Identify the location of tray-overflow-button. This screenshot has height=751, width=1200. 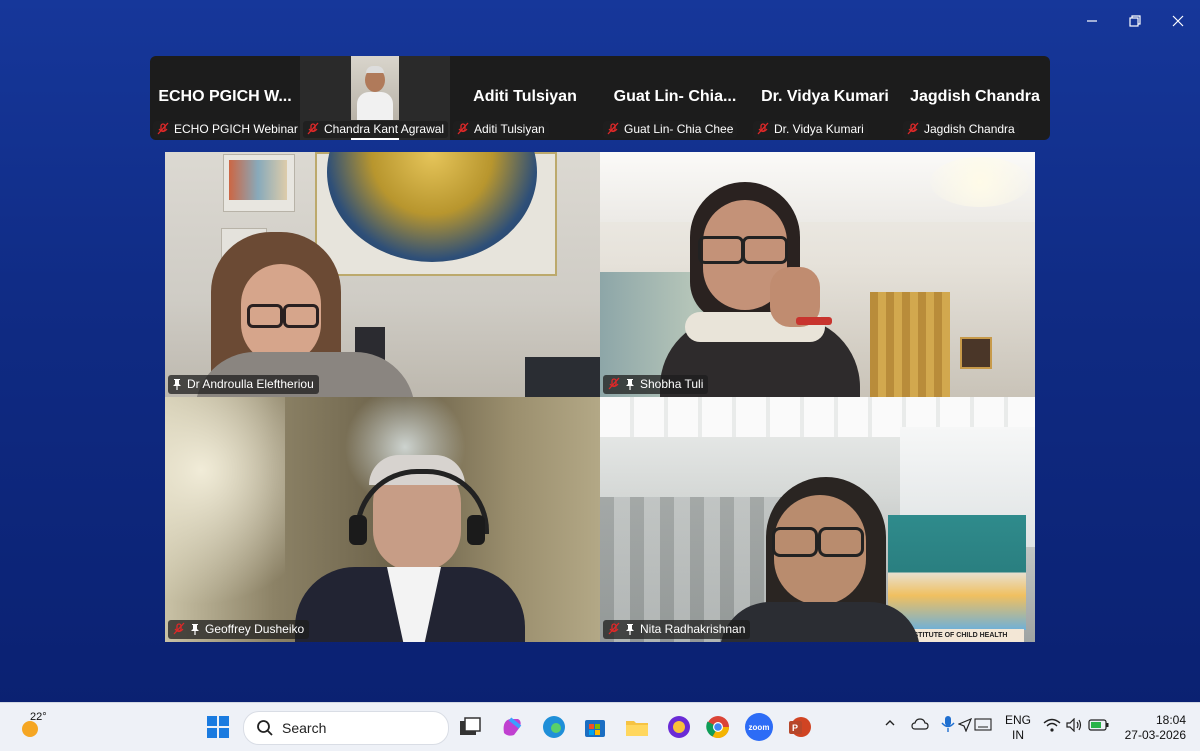
(890, 724).